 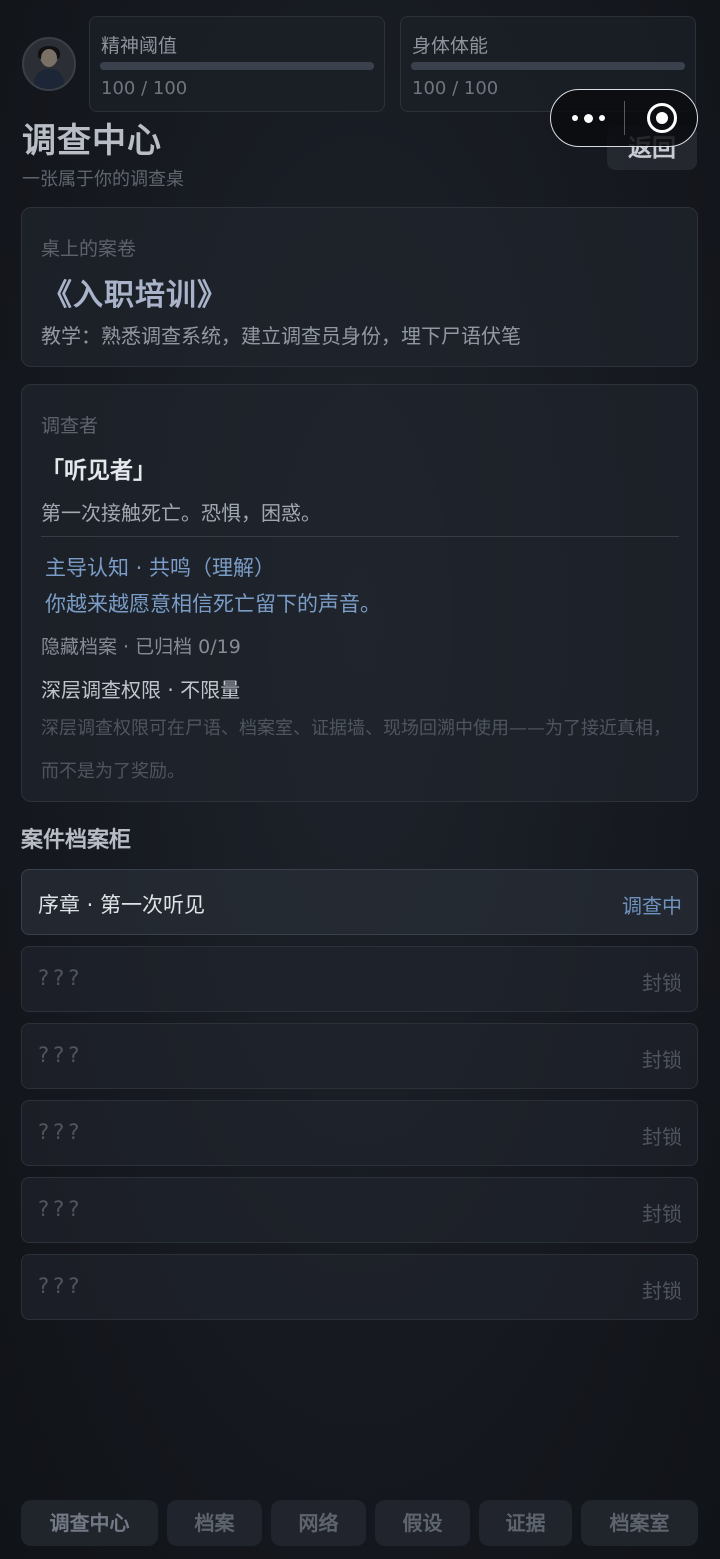 I want to click on tab-files: 档案, so click(x=214, y=1523).